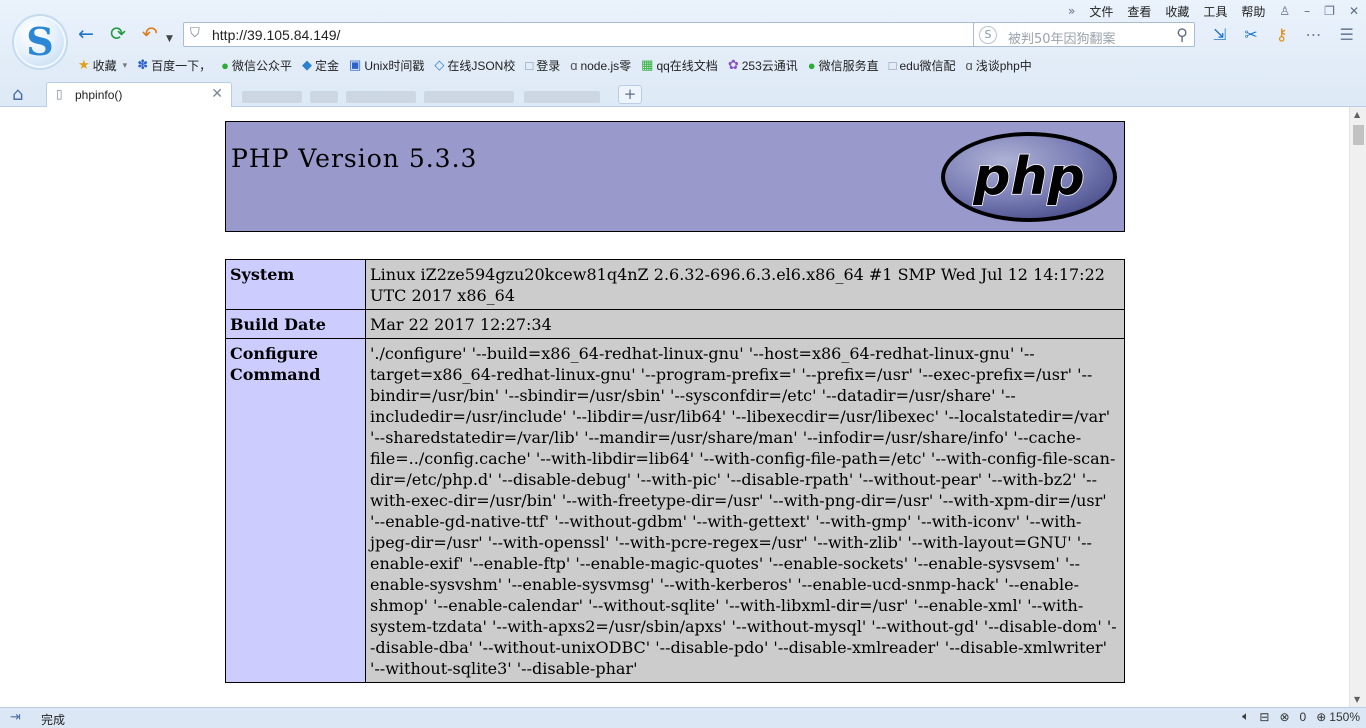  Describe the element at coordinates (217, 94) in the screenshot. I see `close-tab-icon: ✕` at that location.